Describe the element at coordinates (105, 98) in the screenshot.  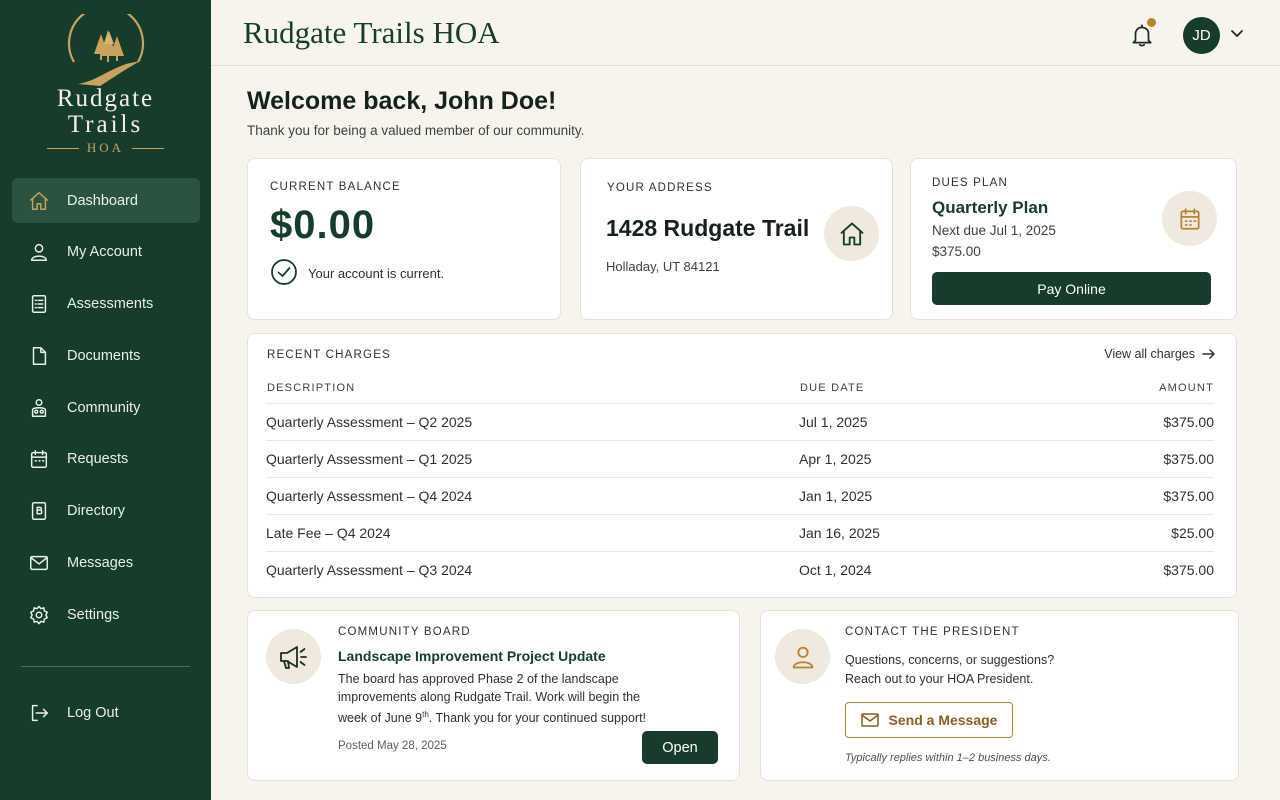
I see `logo-text-rudgate: Rudgate` at that location.